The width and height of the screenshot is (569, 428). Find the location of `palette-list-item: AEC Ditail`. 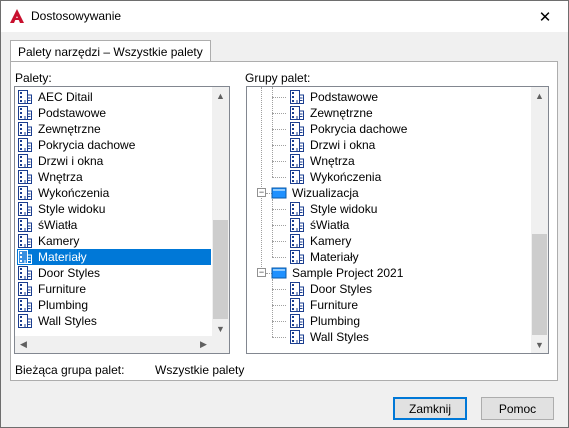

palette-list-item: AEC Ditail is located at coordinates (56, 97).